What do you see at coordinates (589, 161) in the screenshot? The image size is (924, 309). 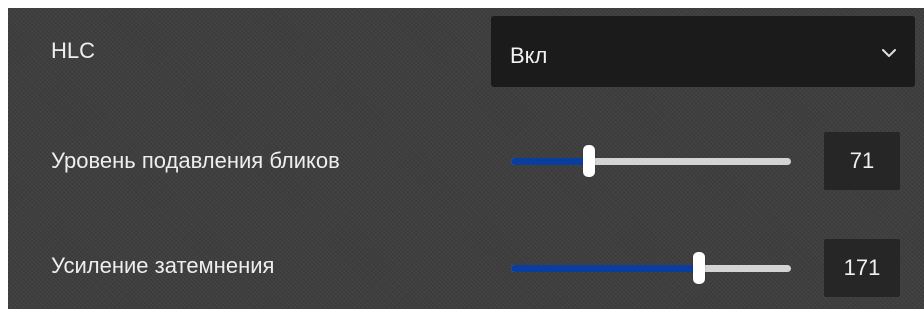 I see `glare-suppression-slider-thumb` at bounding box center [589, 161].